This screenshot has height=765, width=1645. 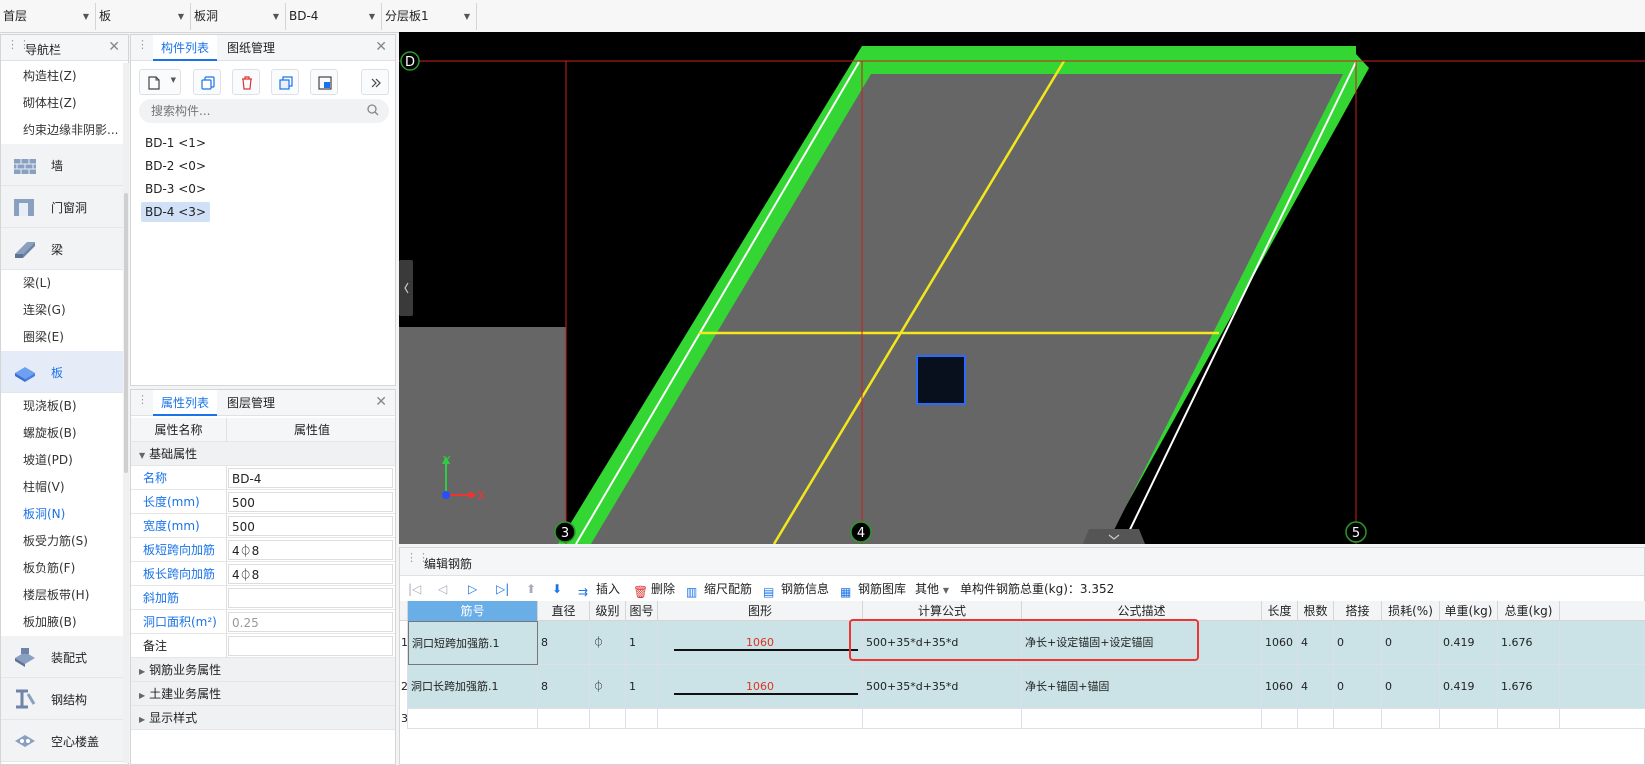 I want to click on more-tools-button, so click(x=375, y=82).